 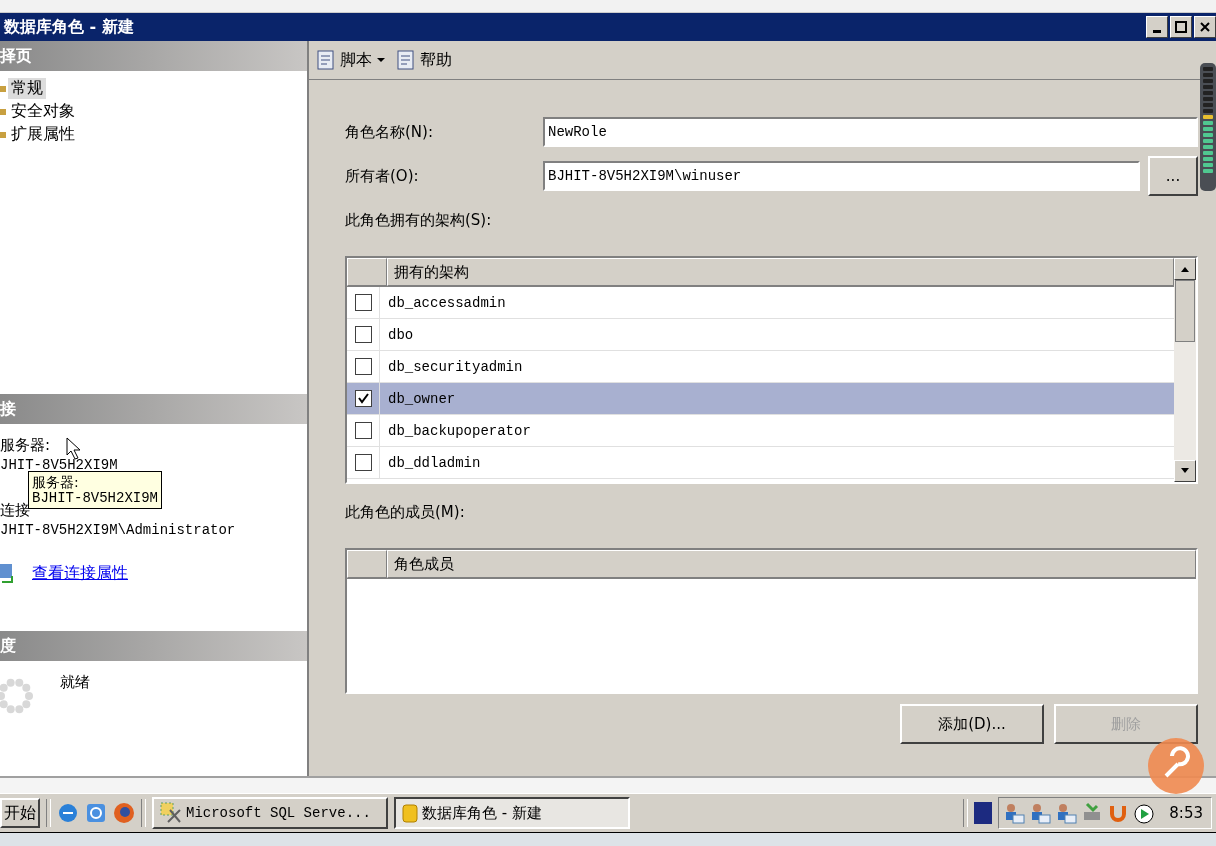 I want to click on page-item: 扩展属性, so click(x=43, y=134).